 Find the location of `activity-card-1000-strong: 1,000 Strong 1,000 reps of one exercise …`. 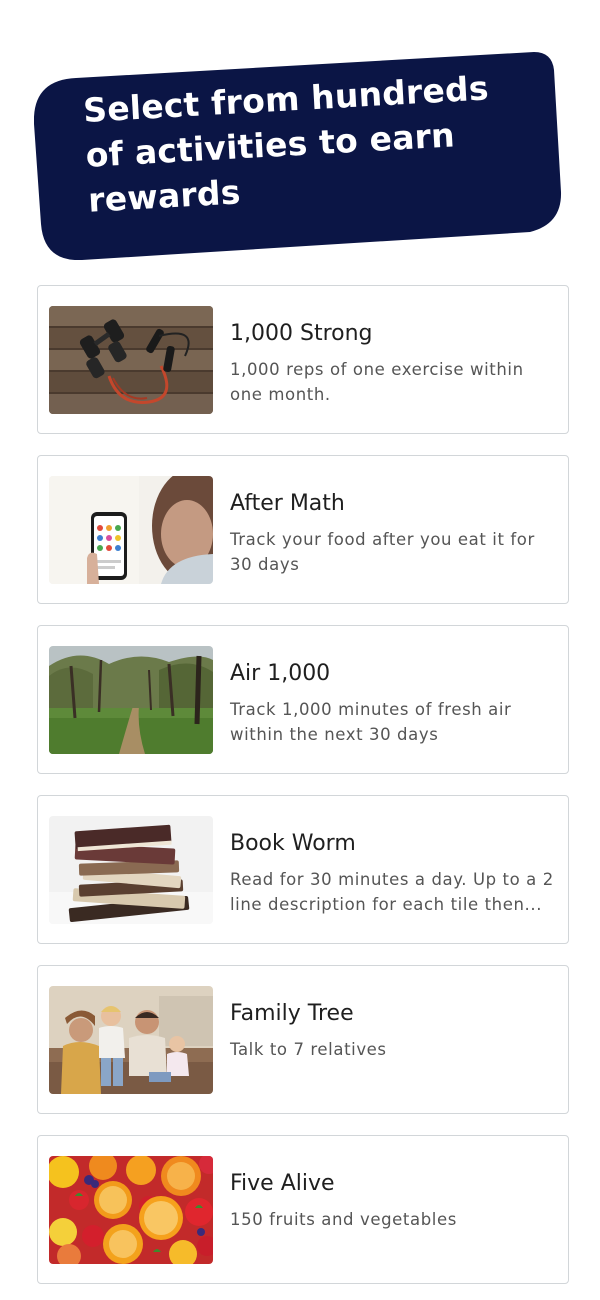

activity-card-1000-strong: 1,000 Strong 1,000 reps of one exercise … is located at coordinates (303, 359).